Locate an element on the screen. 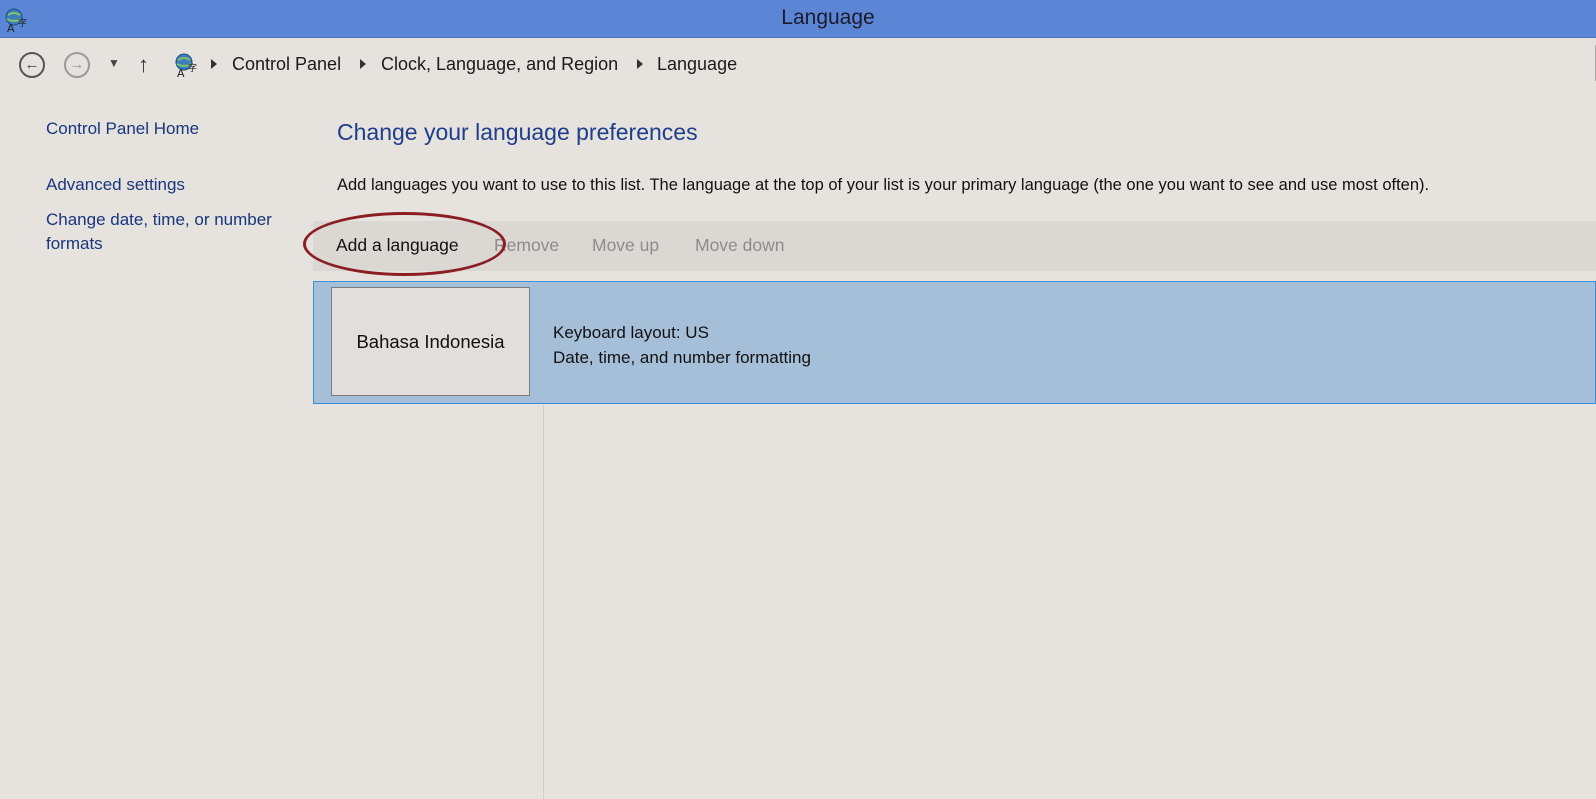  breadcrumb-language: Language is located at coordinates (697, 64).